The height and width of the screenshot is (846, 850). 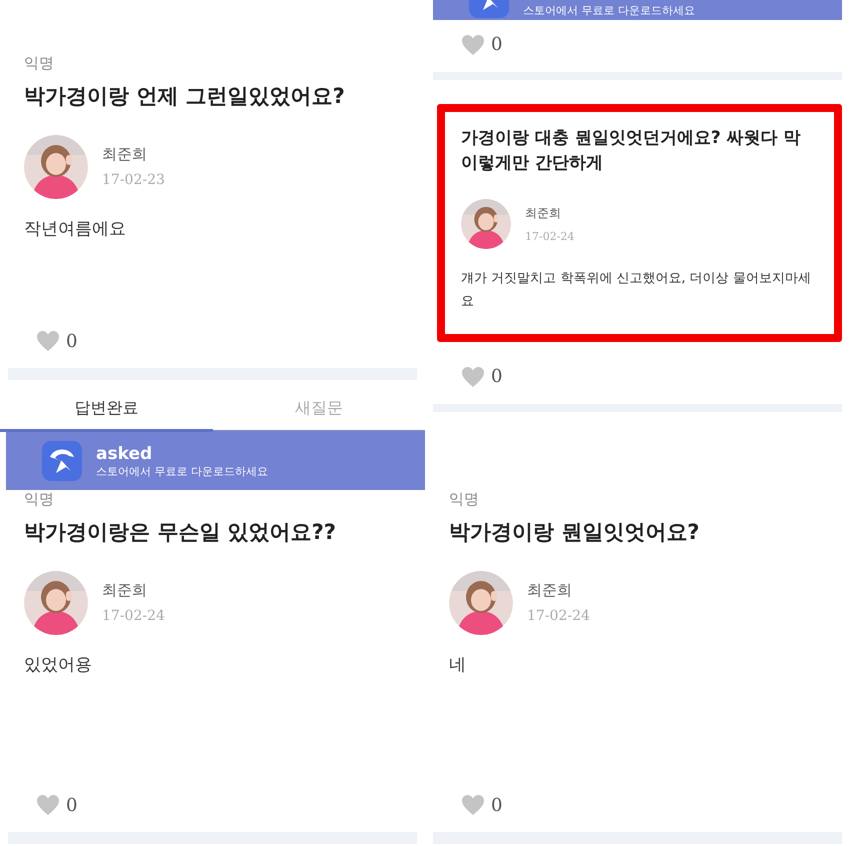 I want to click on app-name: asked, so click(x=125, y=454).